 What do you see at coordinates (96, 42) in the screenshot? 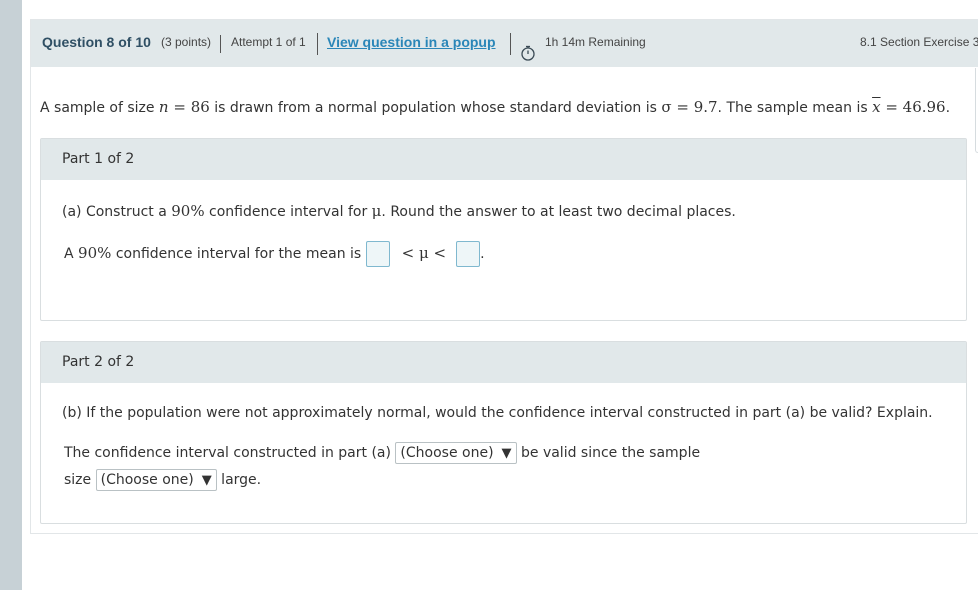
I see `question-number: Question 8 of 10` at bounding box center [96, 42].